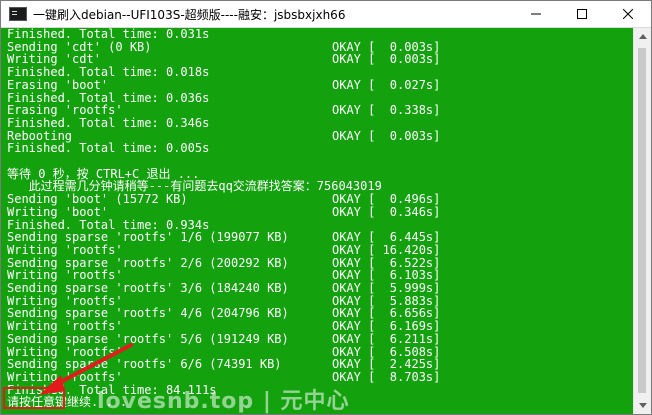 Image resolution: width=652 pixels, height=415 pixels. I want to click on console-line-status: OKAY [ 6.445s], so click(386, 237).